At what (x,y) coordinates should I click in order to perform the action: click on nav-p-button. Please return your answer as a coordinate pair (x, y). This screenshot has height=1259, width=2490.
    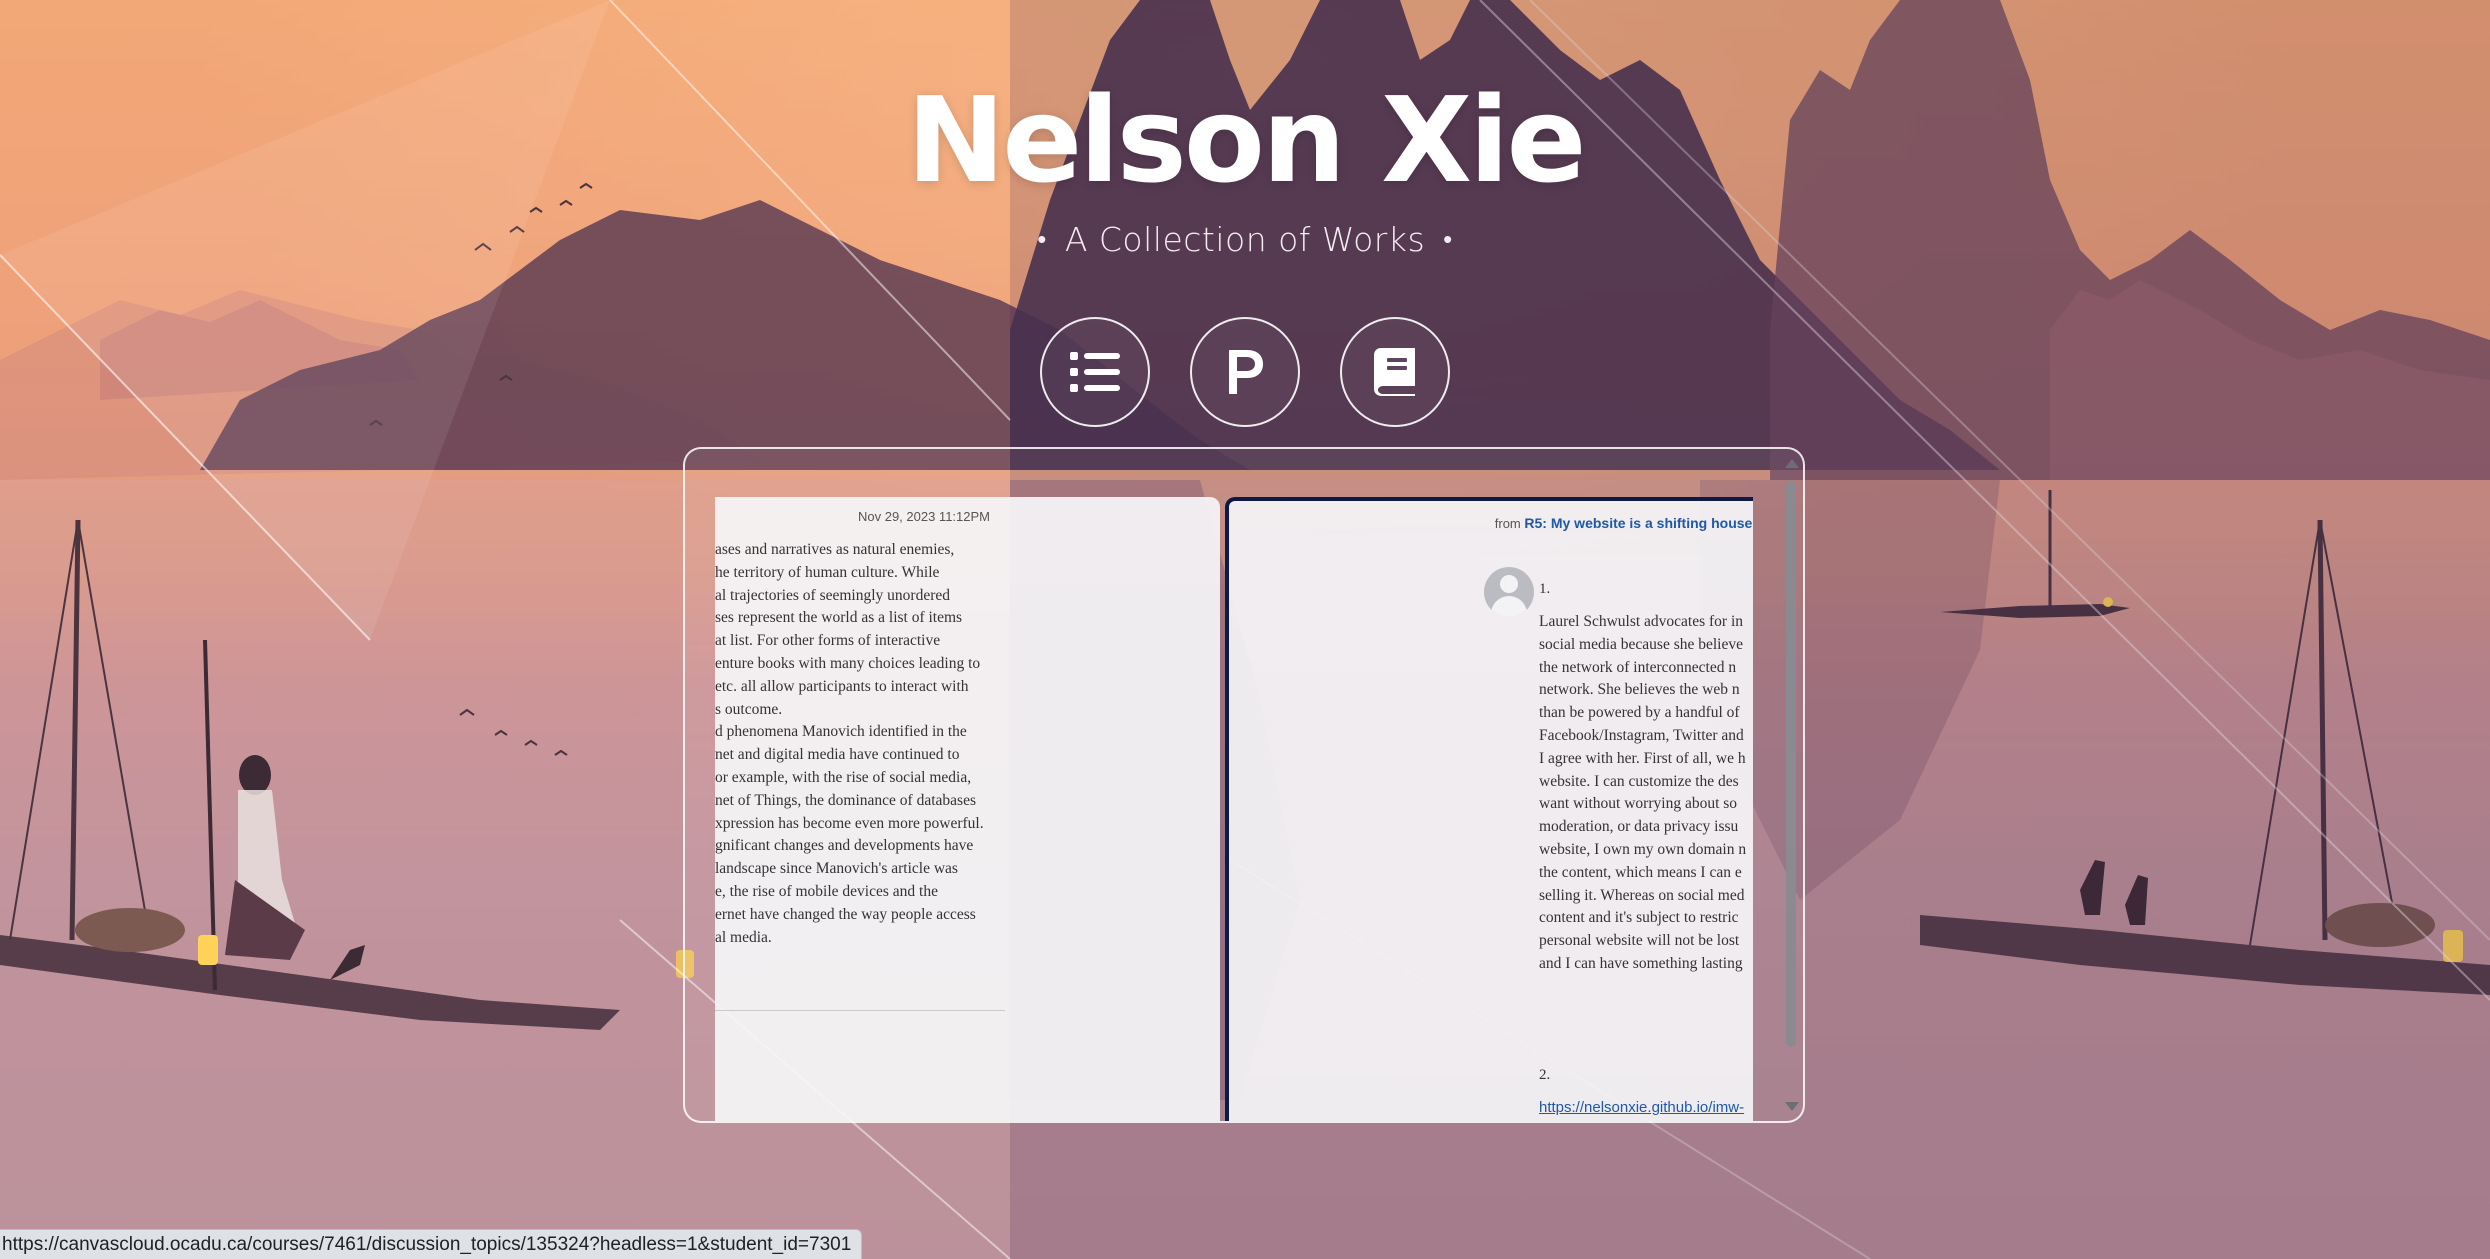
    Looking at the image, I should click on (1245, 372).